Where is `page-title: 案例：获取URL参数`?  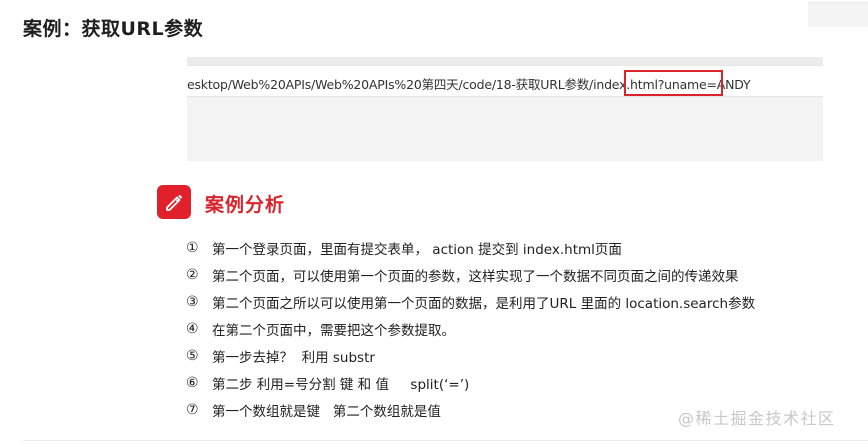 page-title: 案例：获取URL参数 is located at coordinates (113, 29).